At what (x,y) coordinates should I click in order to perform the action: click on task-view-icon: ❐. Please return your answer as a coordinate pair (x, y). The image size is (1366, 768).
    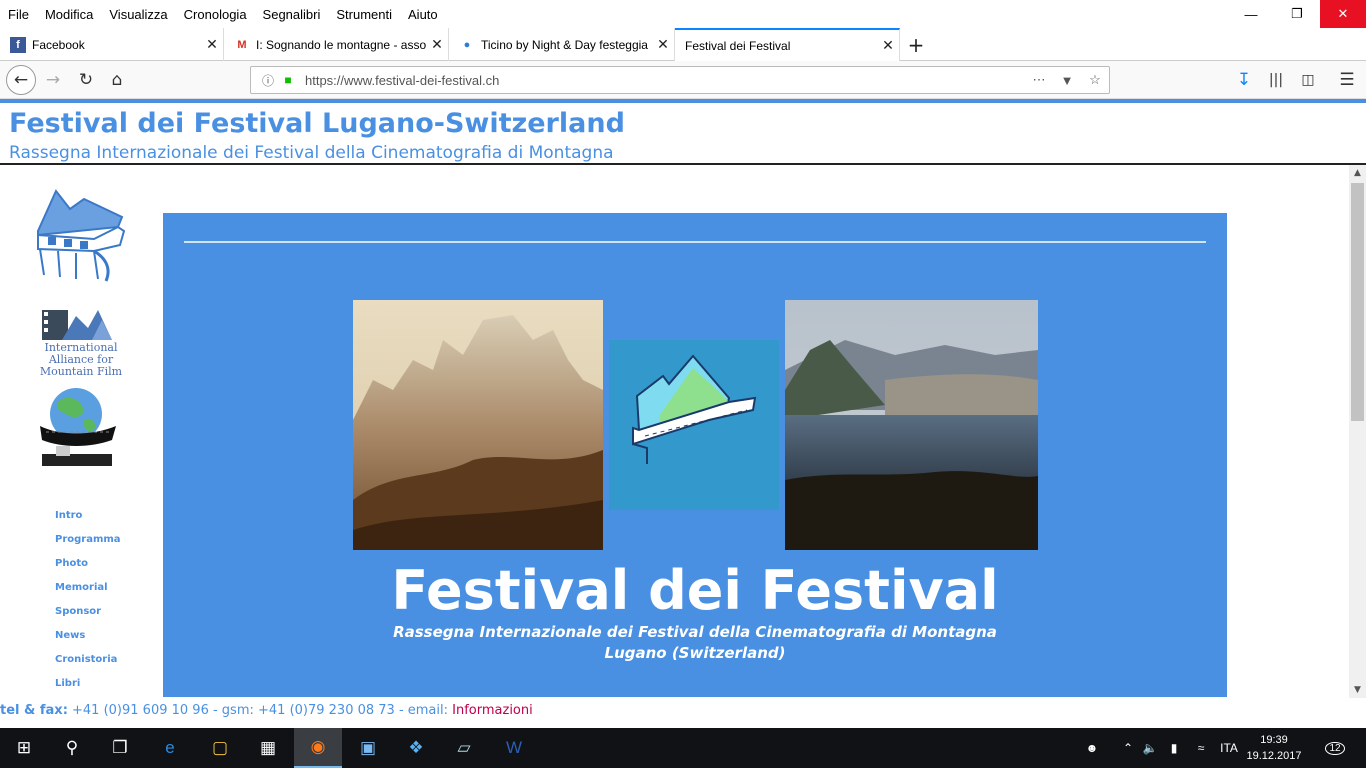
    Looking at the image, I should click on (120, 748).